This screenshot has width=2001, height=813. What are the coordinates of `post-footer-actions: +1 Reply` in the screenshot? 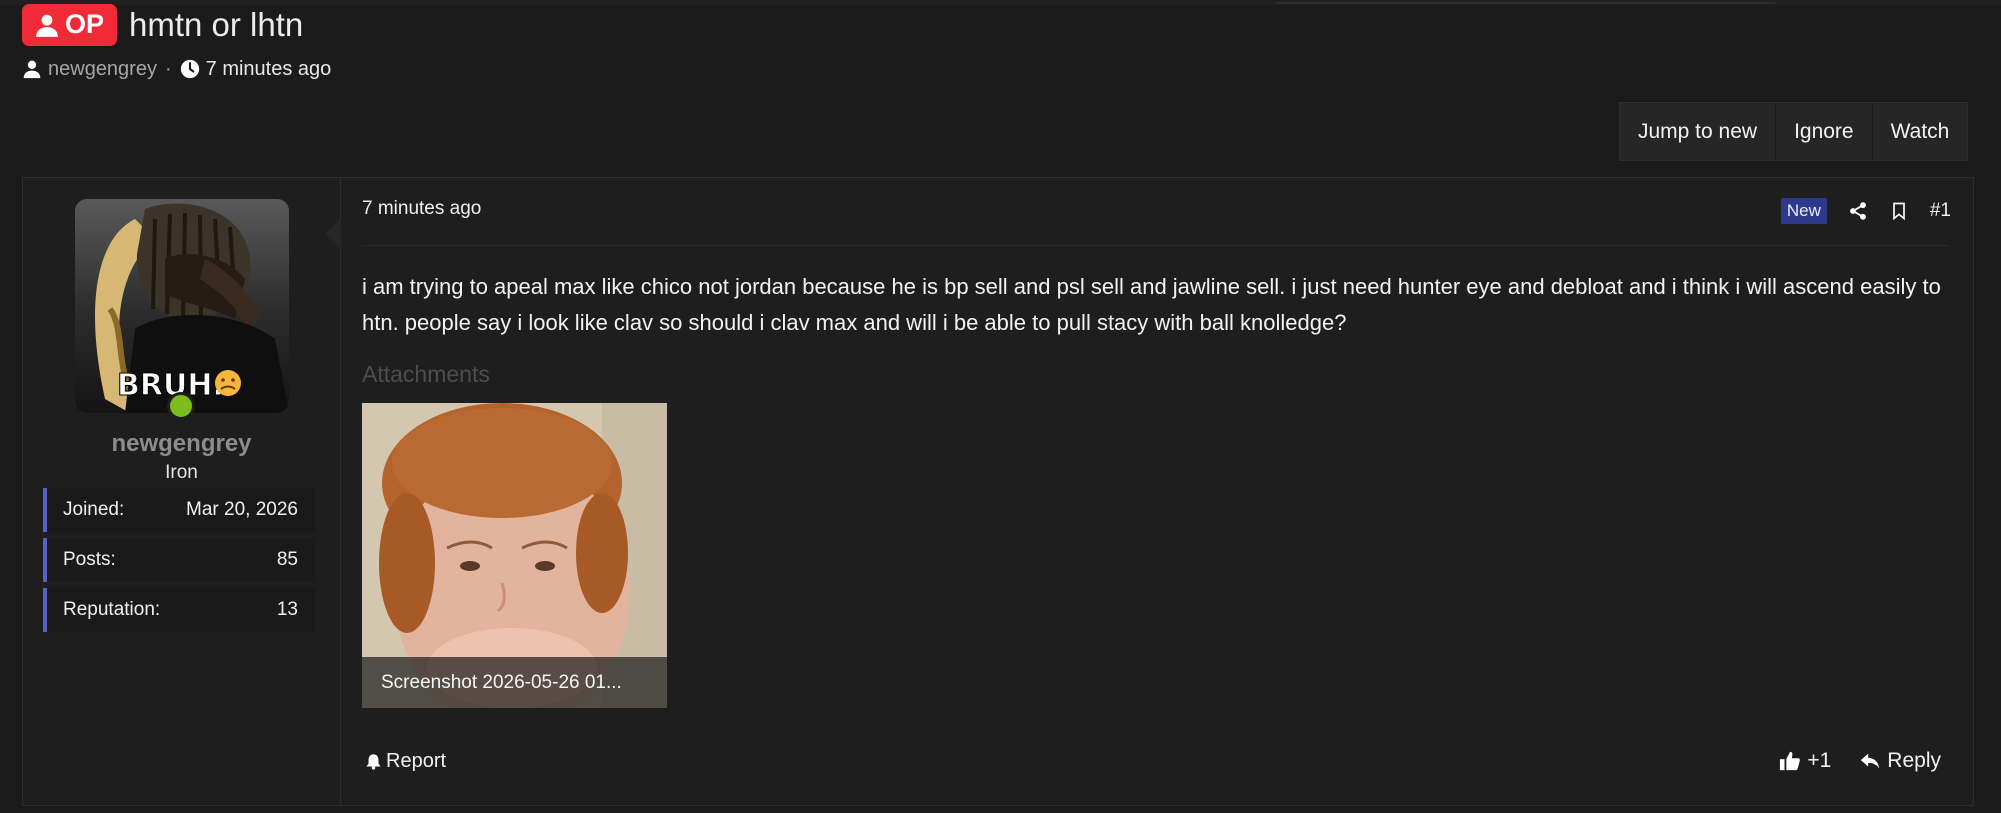 It's located at (1860, 761).